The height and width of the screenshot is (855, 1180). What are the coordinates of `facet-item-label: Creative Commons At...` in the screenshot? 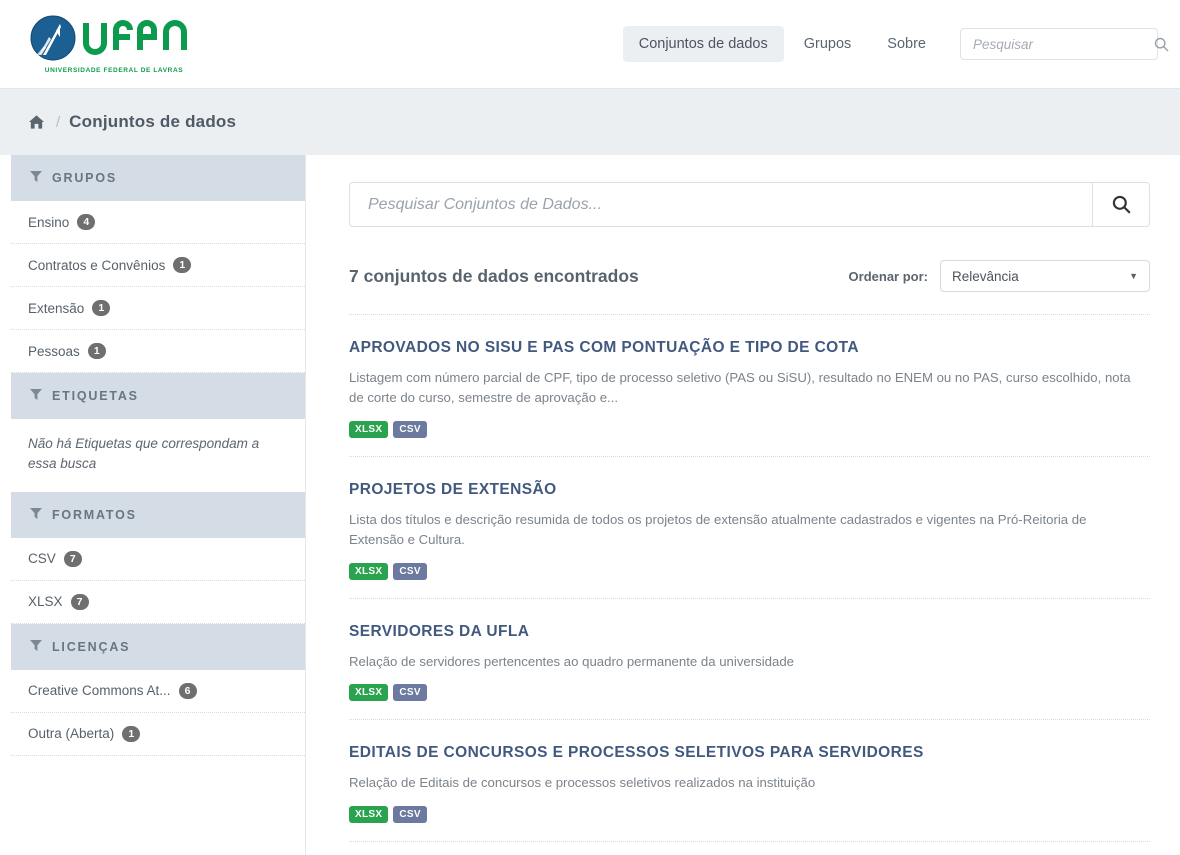 It's located at (99, 690).